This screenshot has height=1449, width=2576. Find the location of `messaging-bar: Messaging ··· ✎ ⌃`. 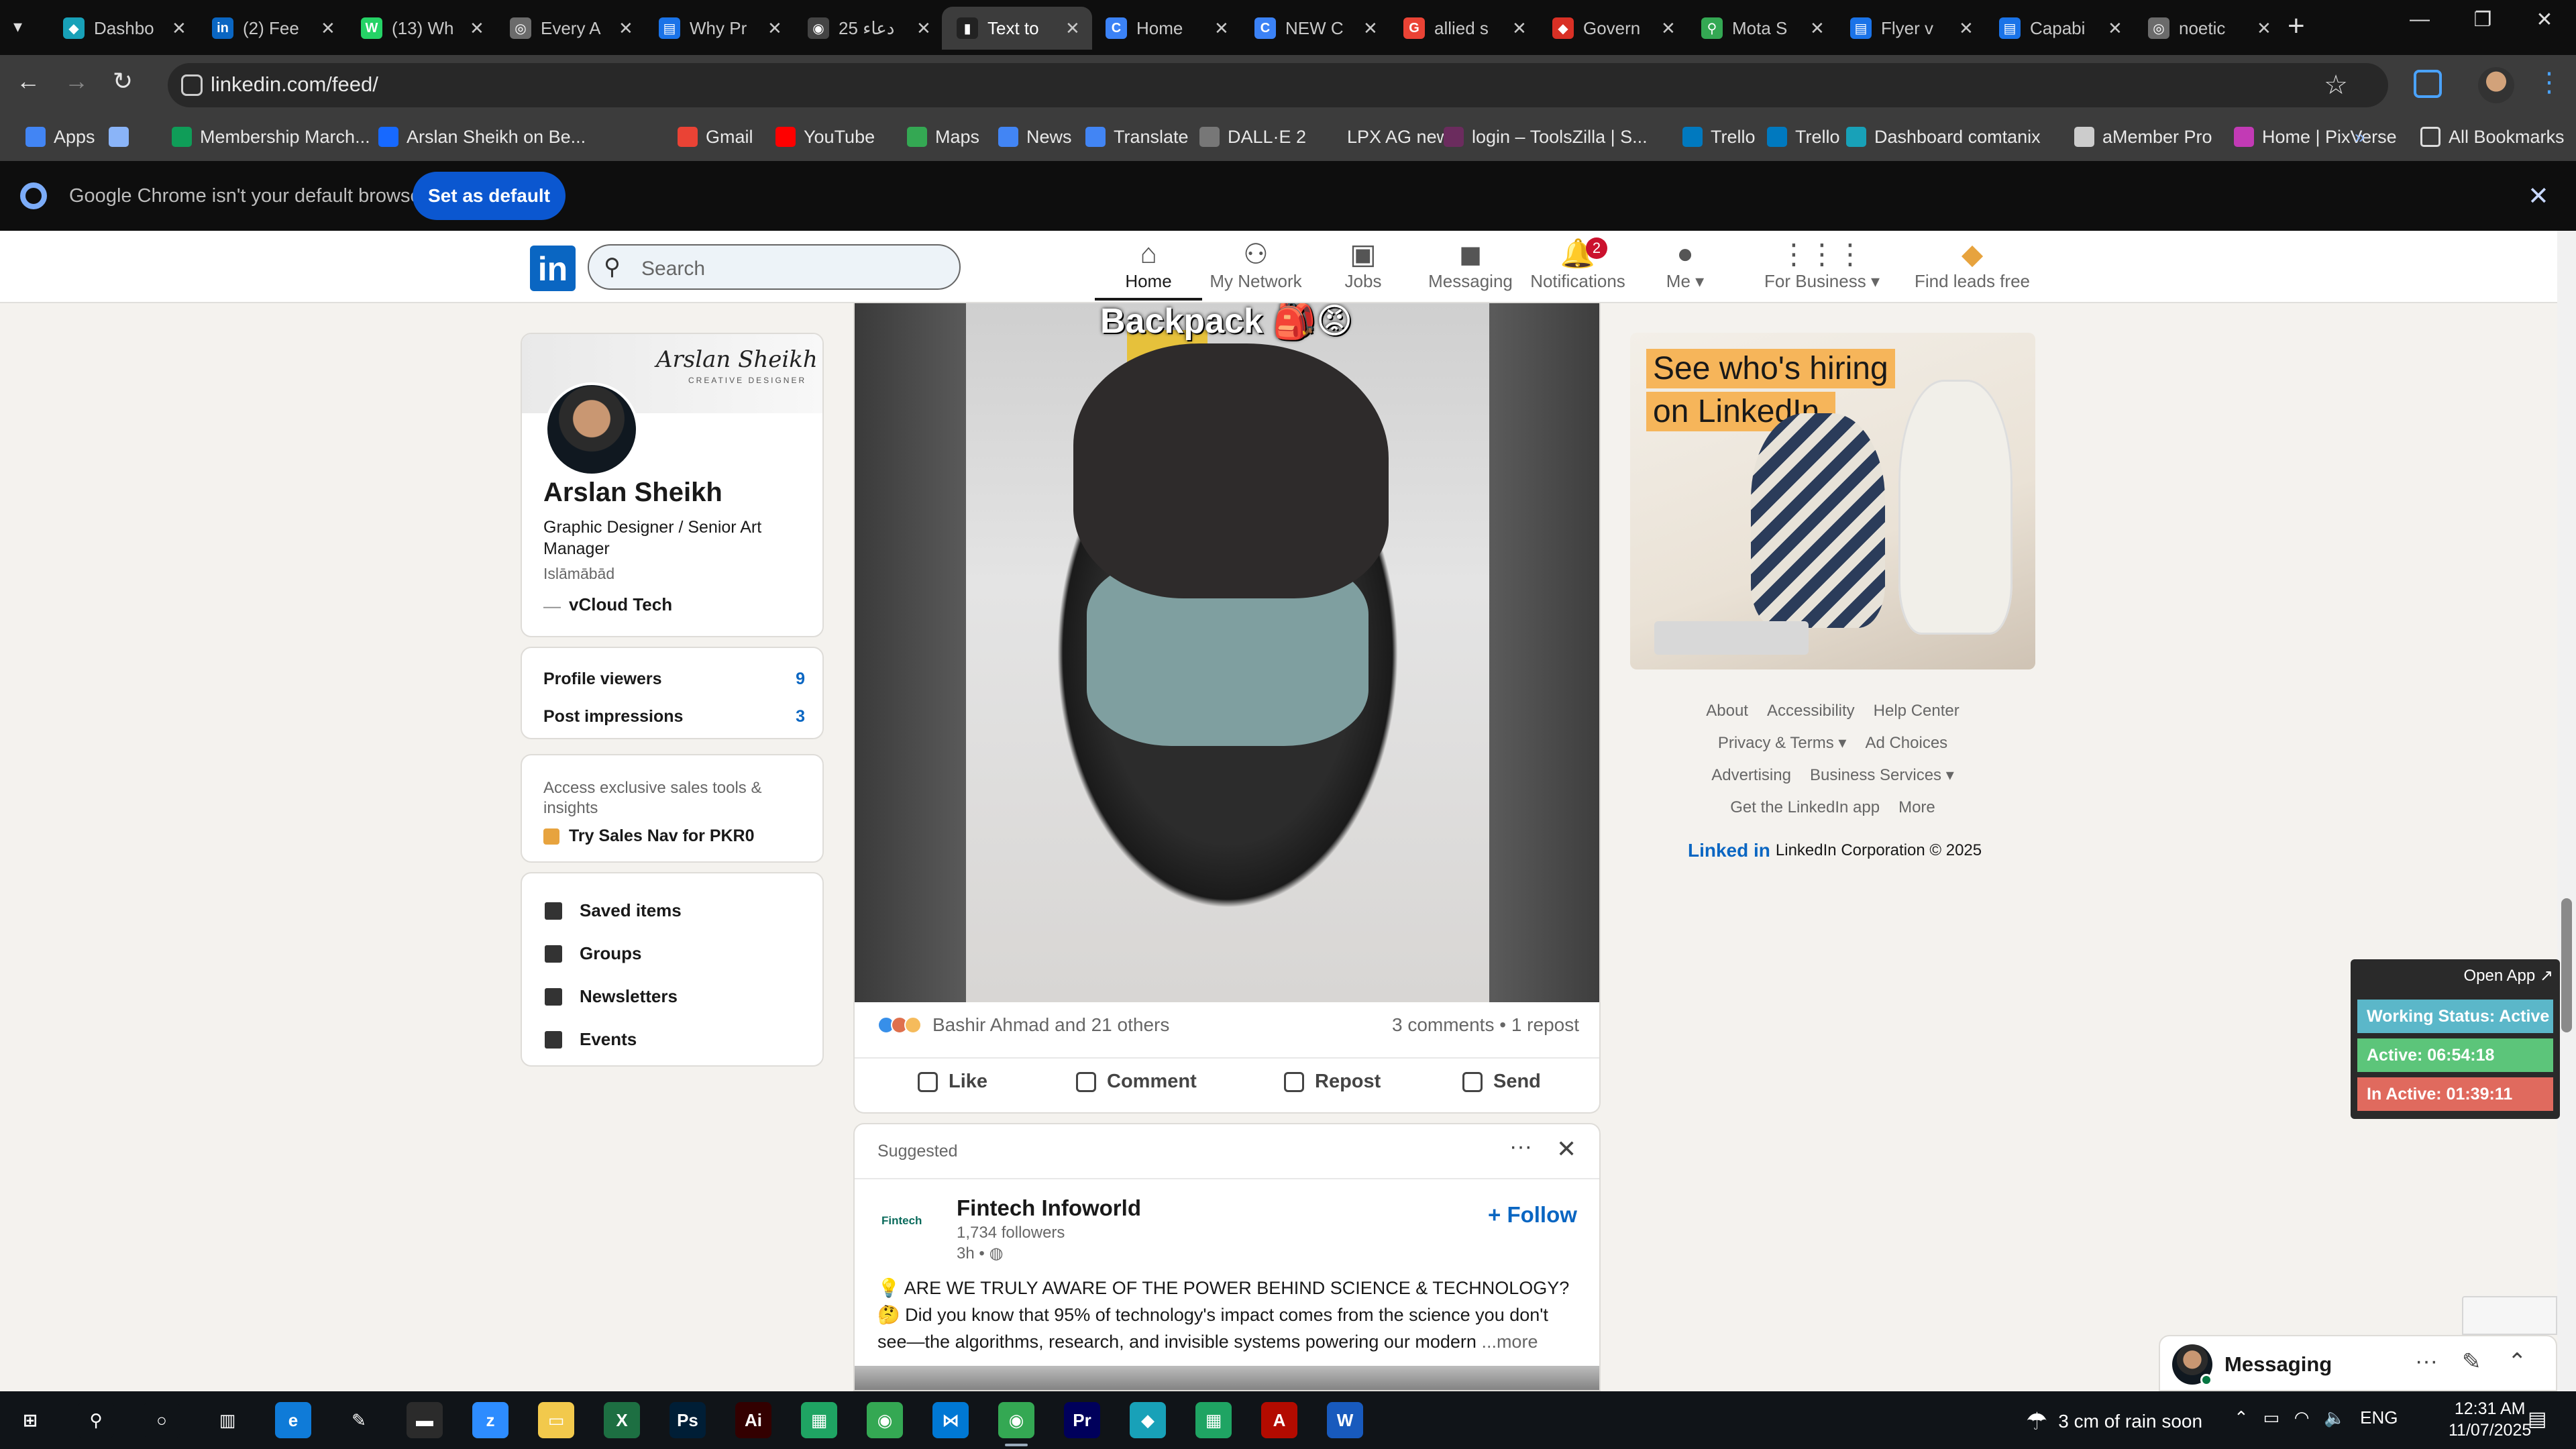

messaging-bar: Messaging ··· ✎ ⌃ is located at coordinates (2358, 1363).